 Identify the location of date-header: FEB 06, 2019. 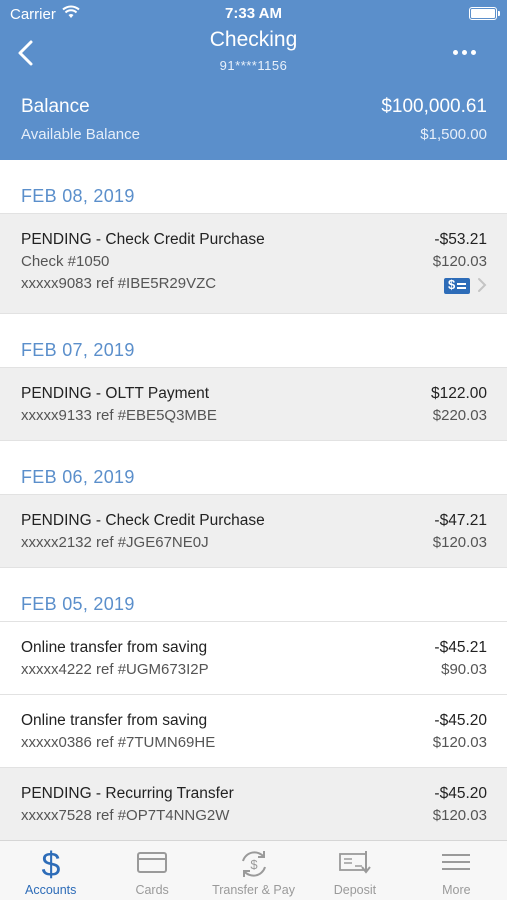
(253, 468).